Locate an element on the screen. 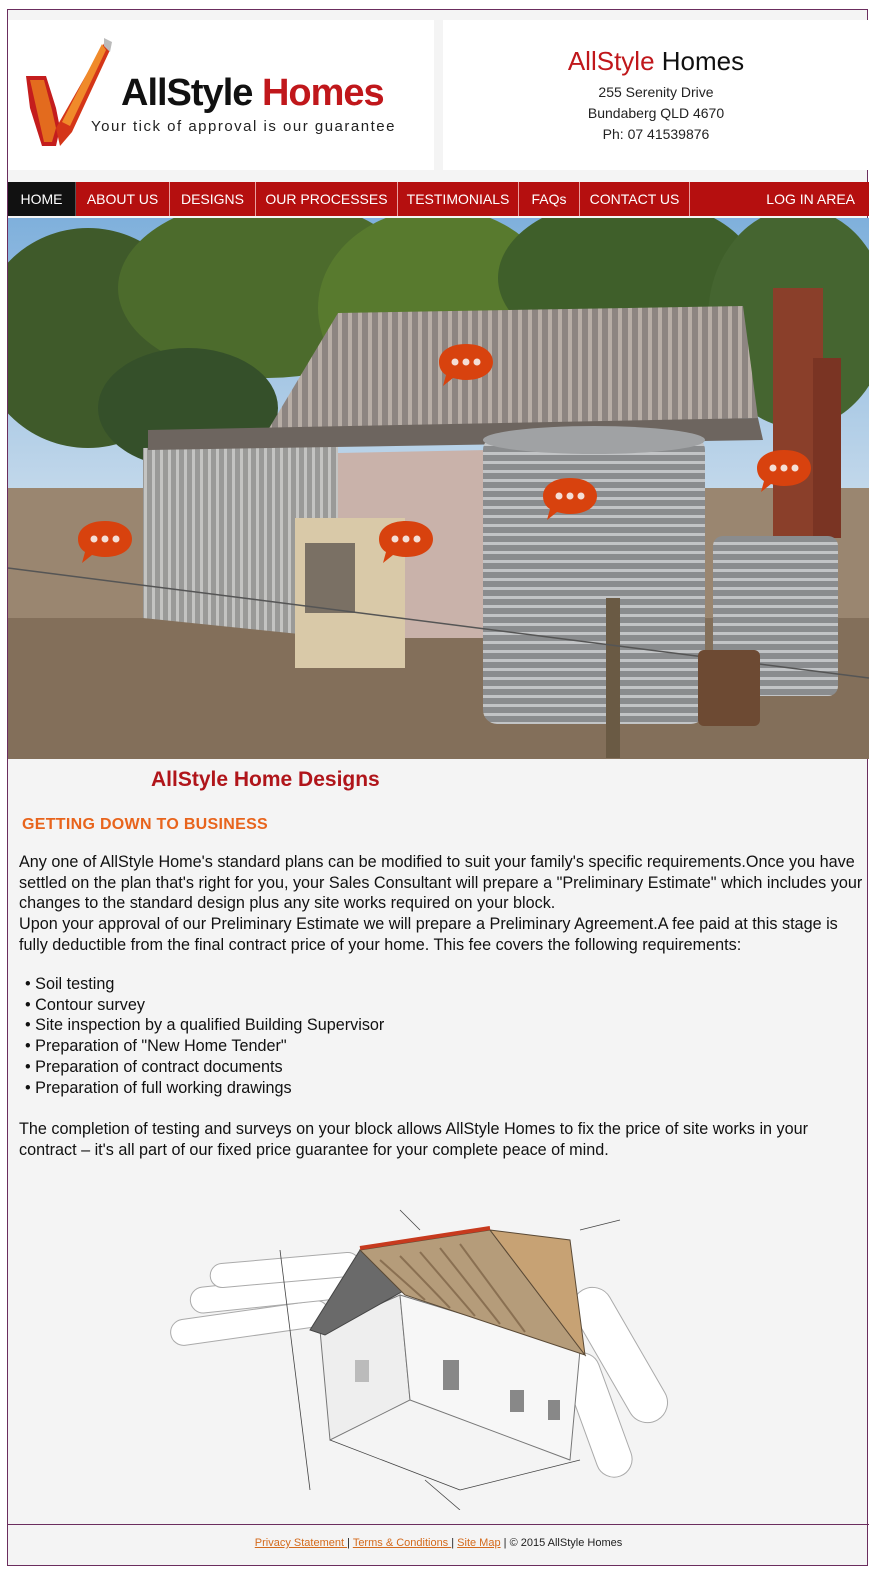 Image resolution: width=886 pixels, height=1586 pixels. list-item: • Preparation of full working drawings is located at coordinates (158, 1087).